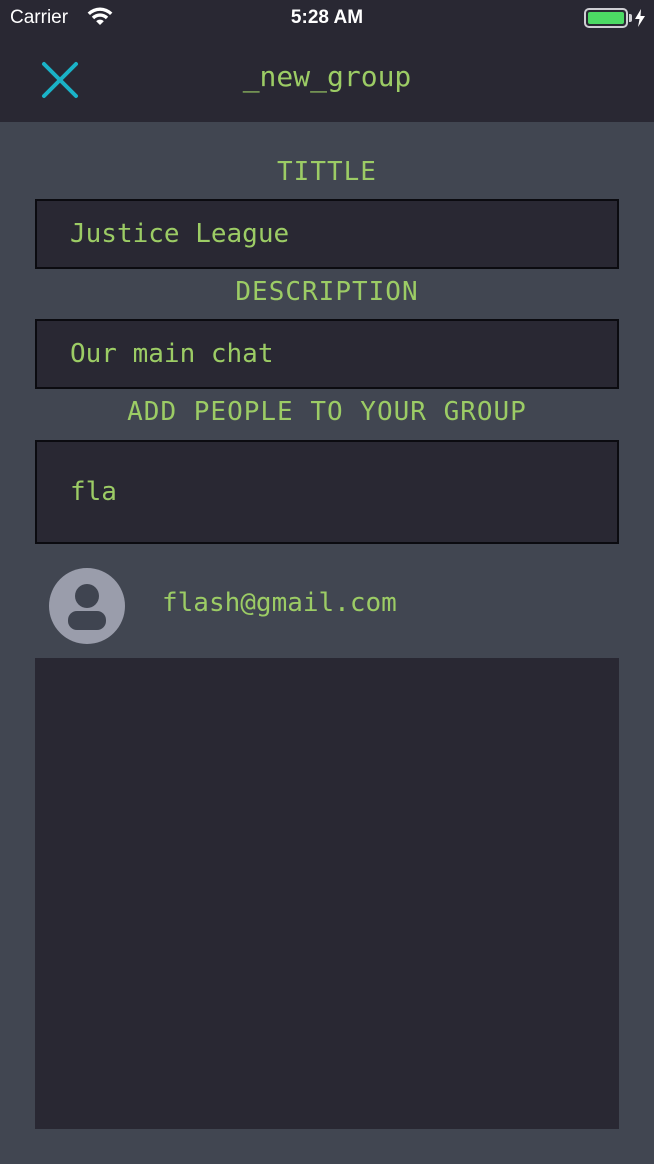  I want to click on user-avatar-icon, so click(87, 606).